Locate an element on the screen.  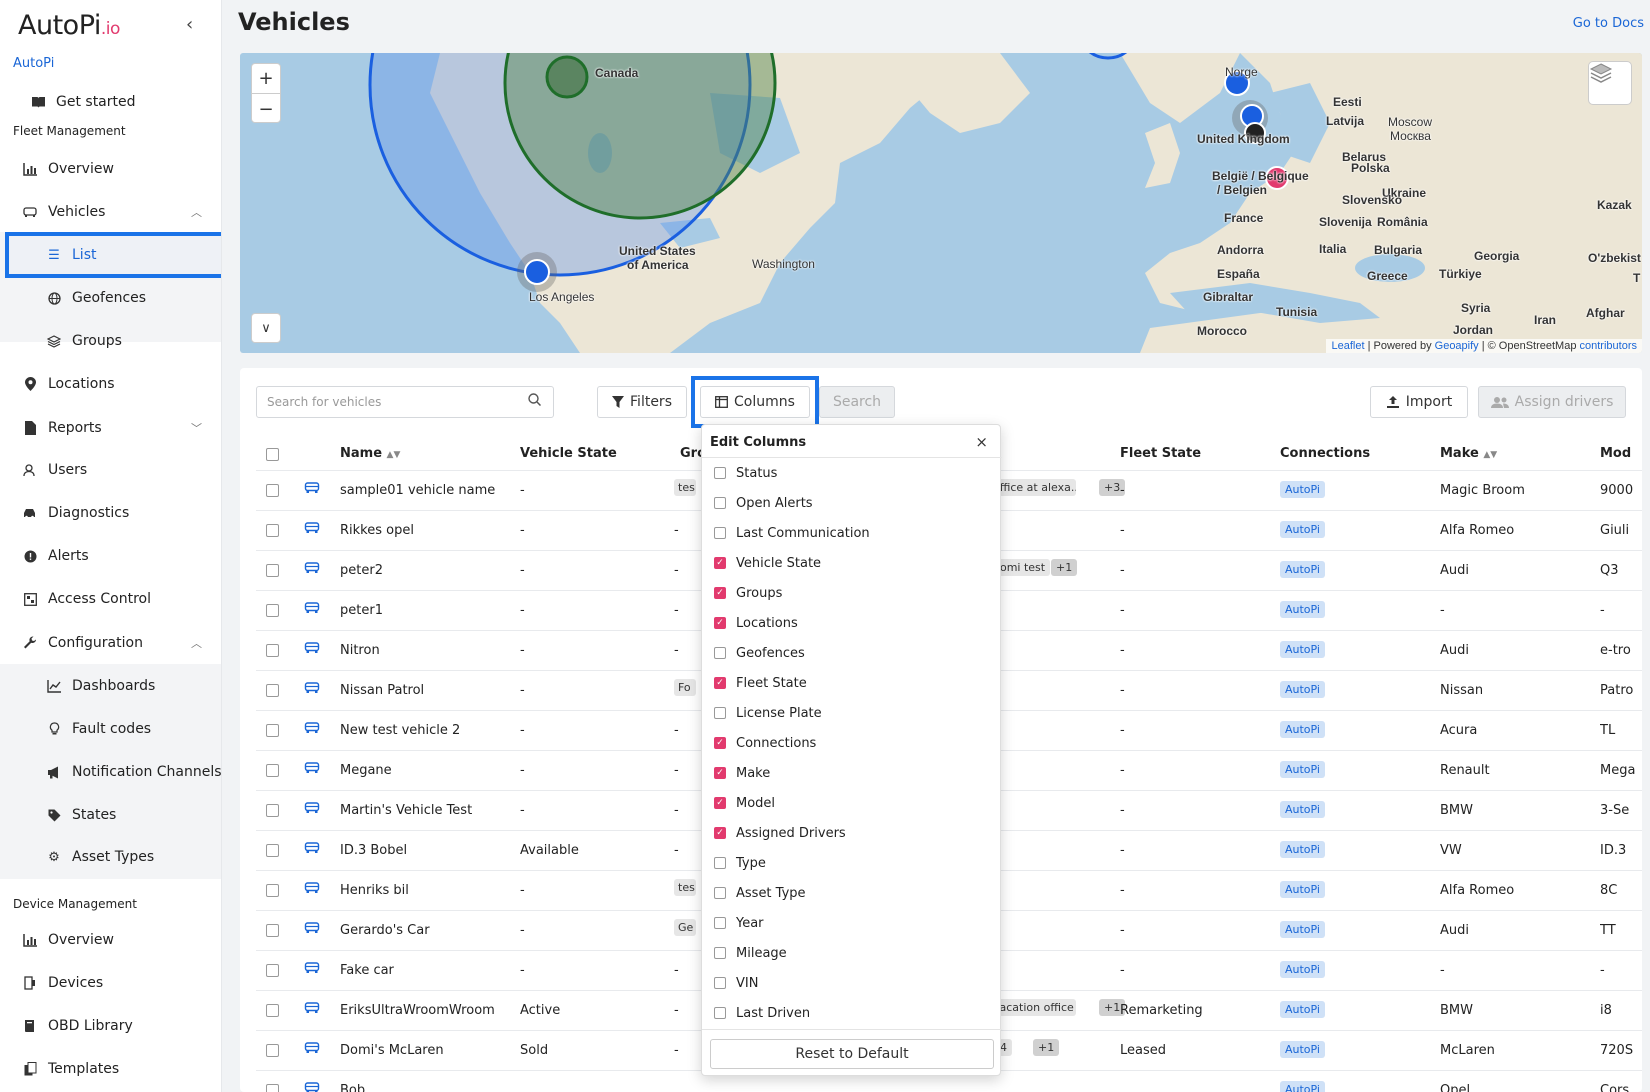
column-option: ✓ Vehicle State is located at coordinates (767, 563).